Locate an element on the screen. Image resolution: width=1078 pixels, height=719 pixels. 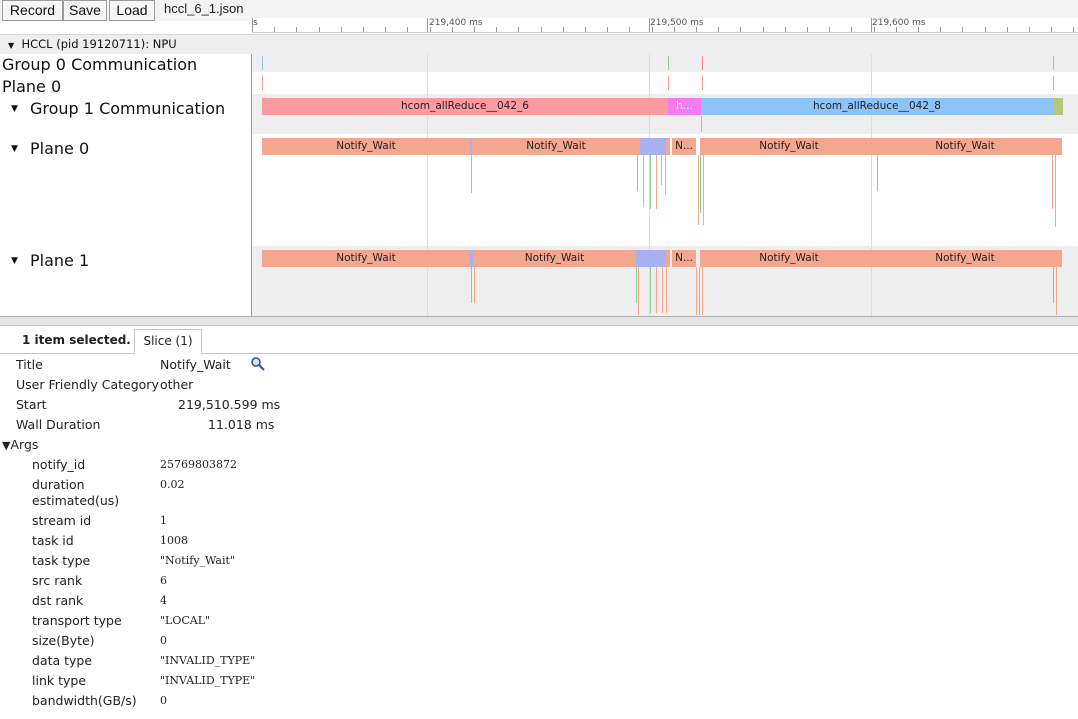
process-header: ▼ HCCL (pid 19120711): NPU is located at coordinates (539, 44).